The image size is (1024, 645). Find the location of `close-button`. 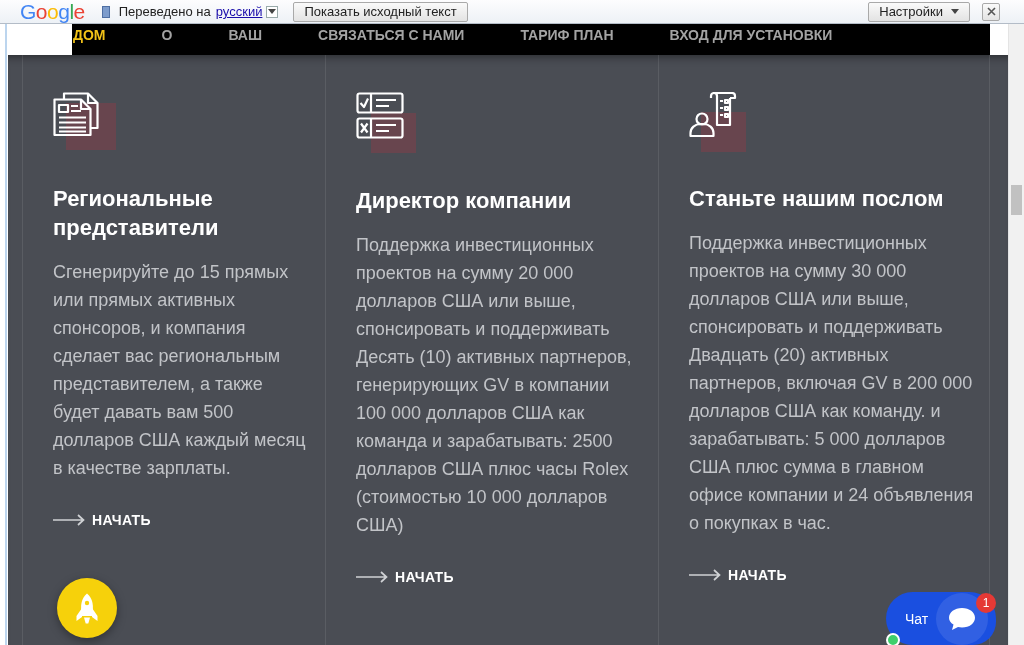

close-button is located at coordinates (991, 11).